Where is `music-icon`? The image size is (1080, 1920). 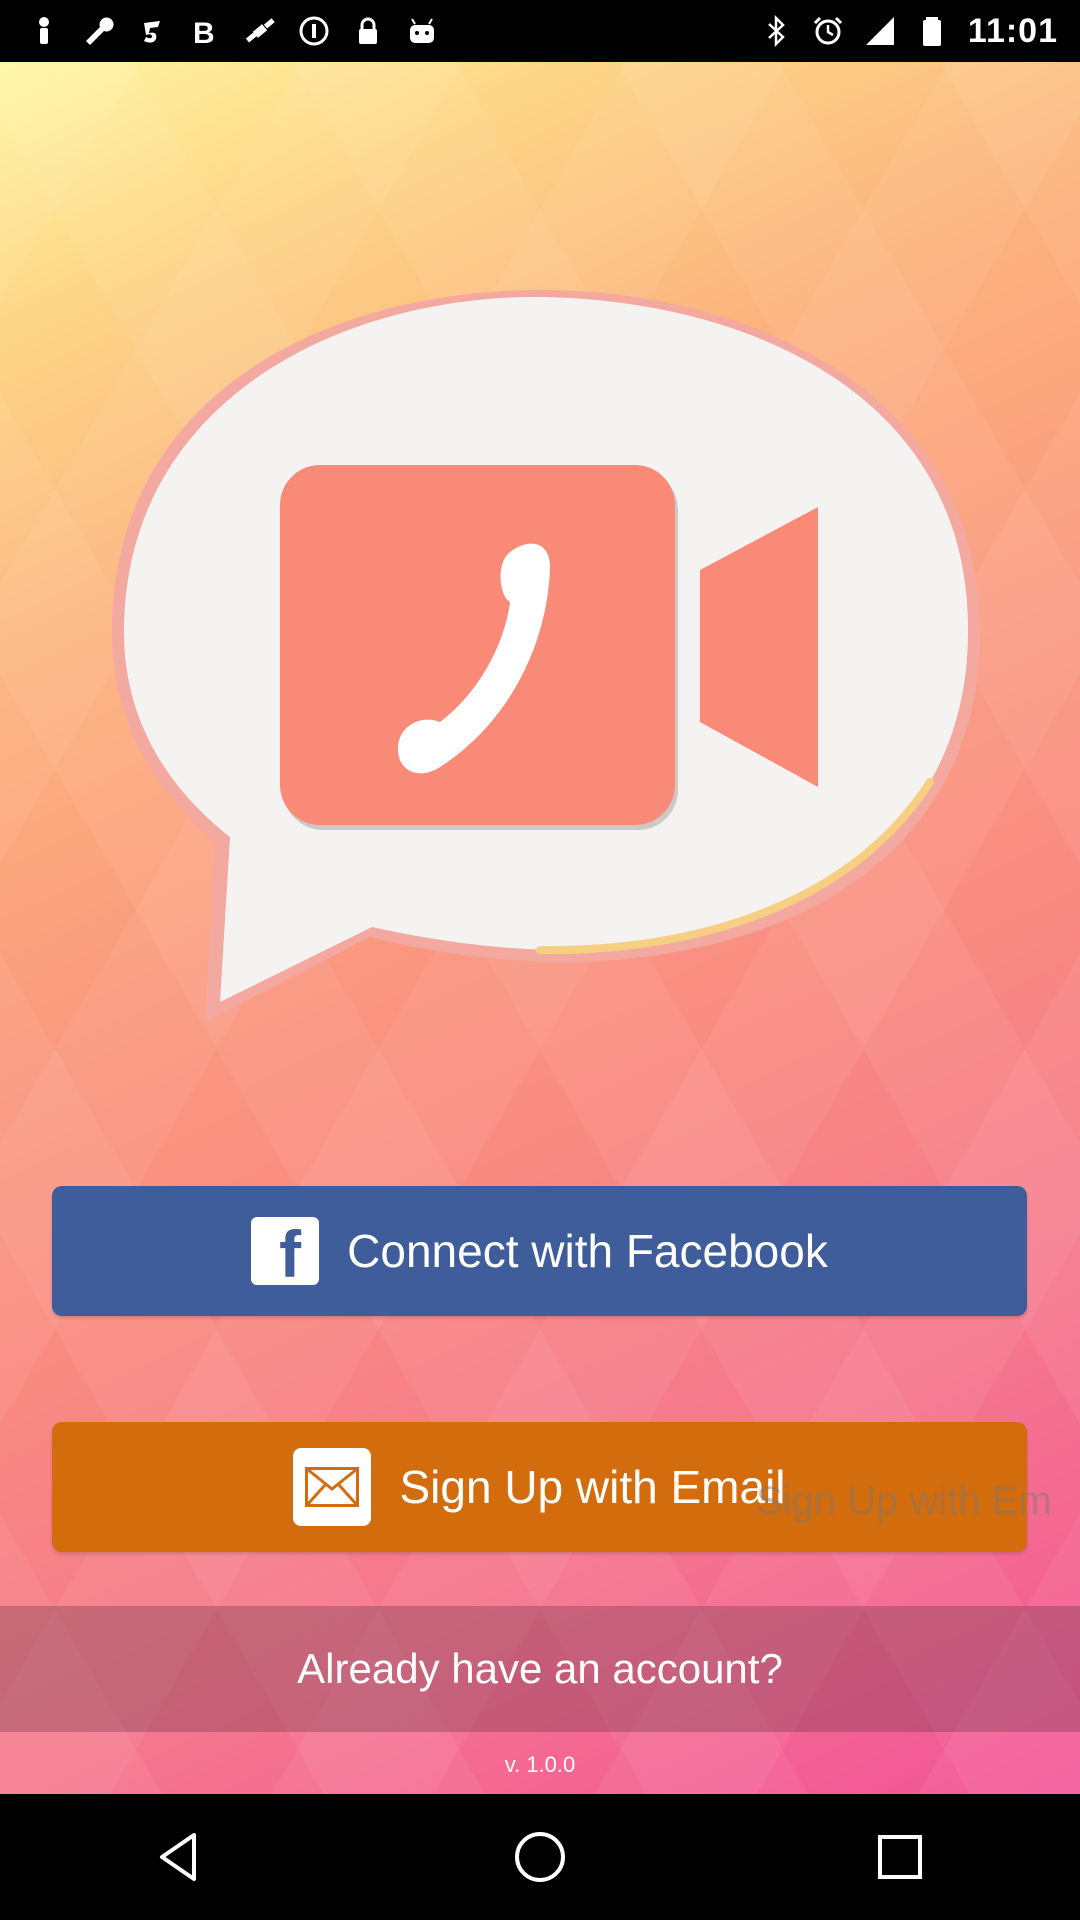 music-icon is located at coordinates (152, 31).